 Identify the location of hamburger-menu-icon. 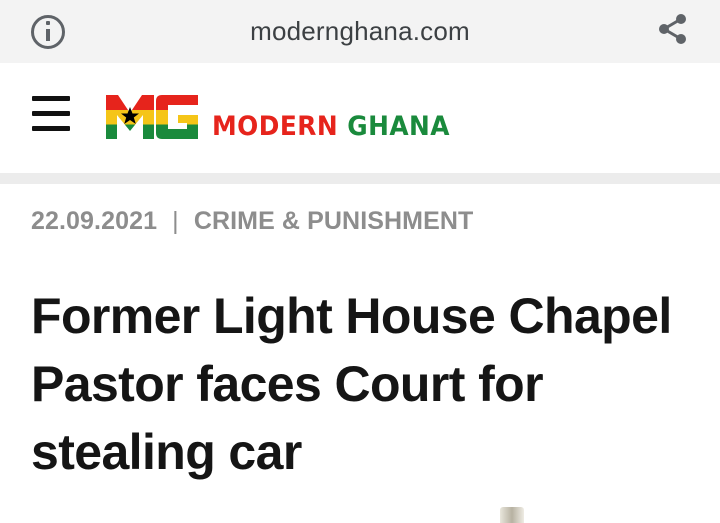
(52, 116).